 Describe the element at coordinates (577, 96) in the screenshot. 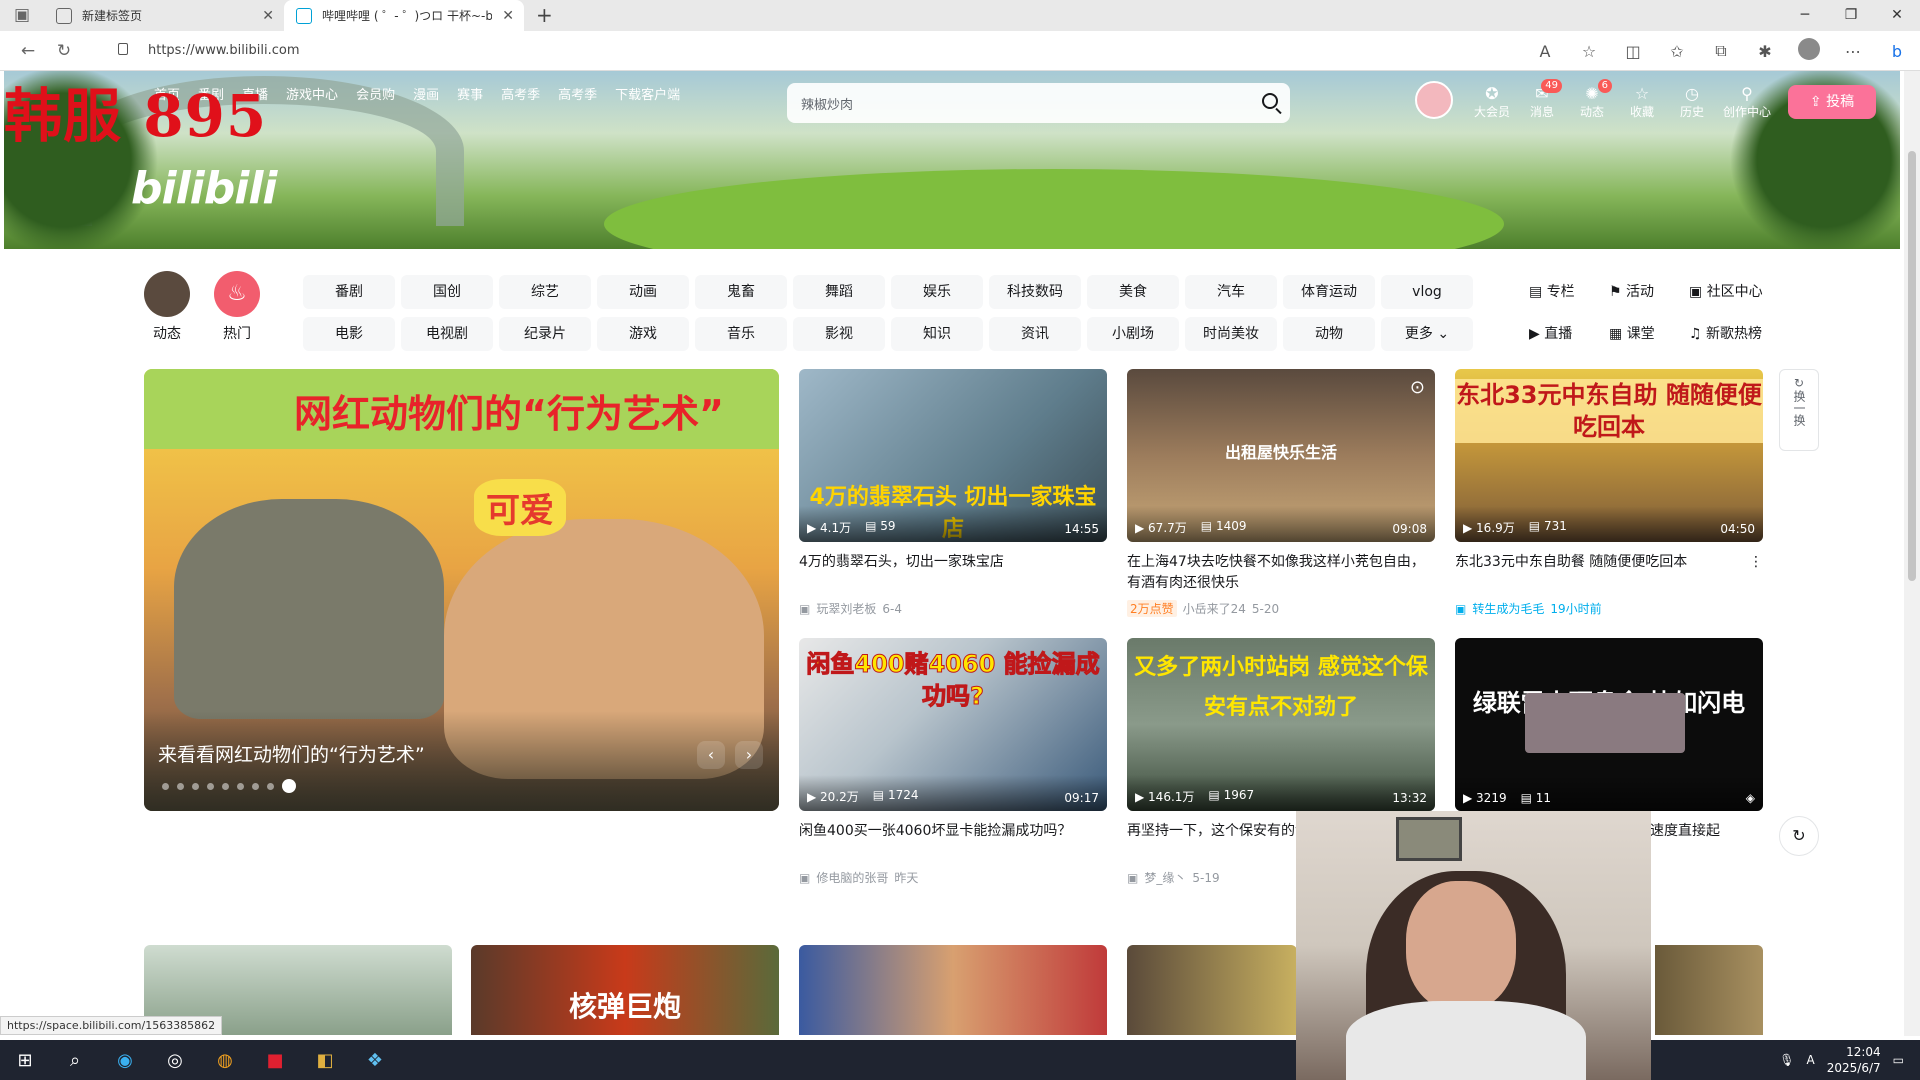

I see `nav-gaokao-2: 高考季` at that location.